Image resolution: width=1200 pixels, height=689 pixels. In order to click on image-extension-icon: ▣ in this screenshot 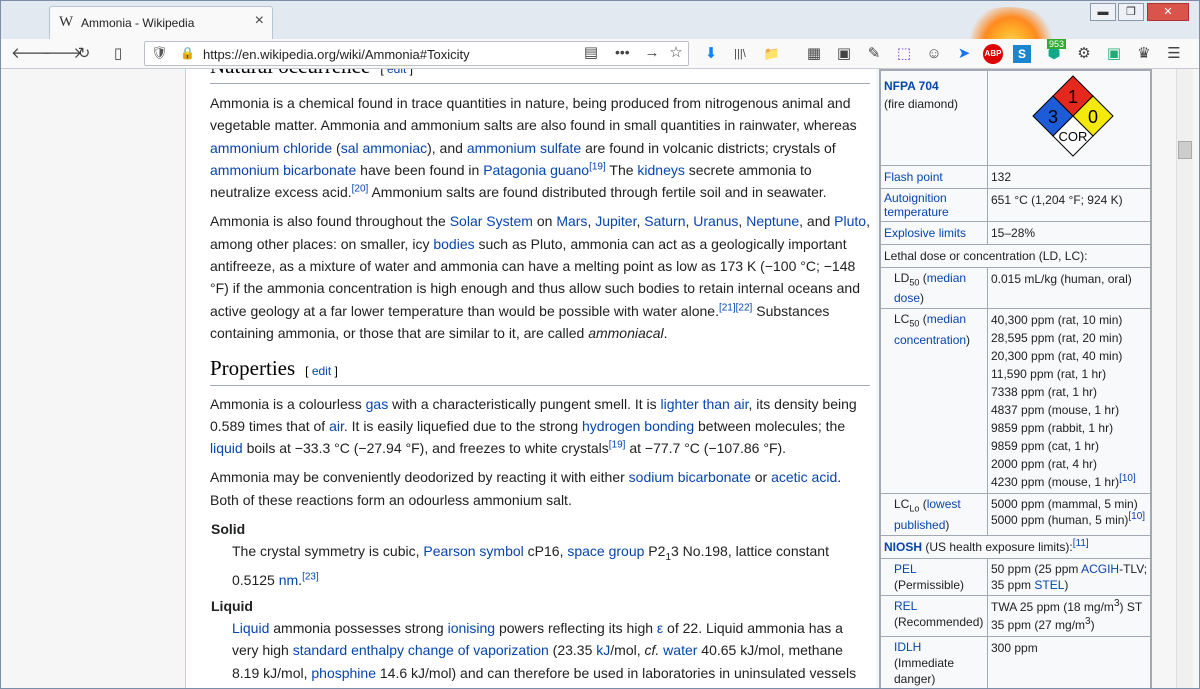, I will do `click(844, 54)`.